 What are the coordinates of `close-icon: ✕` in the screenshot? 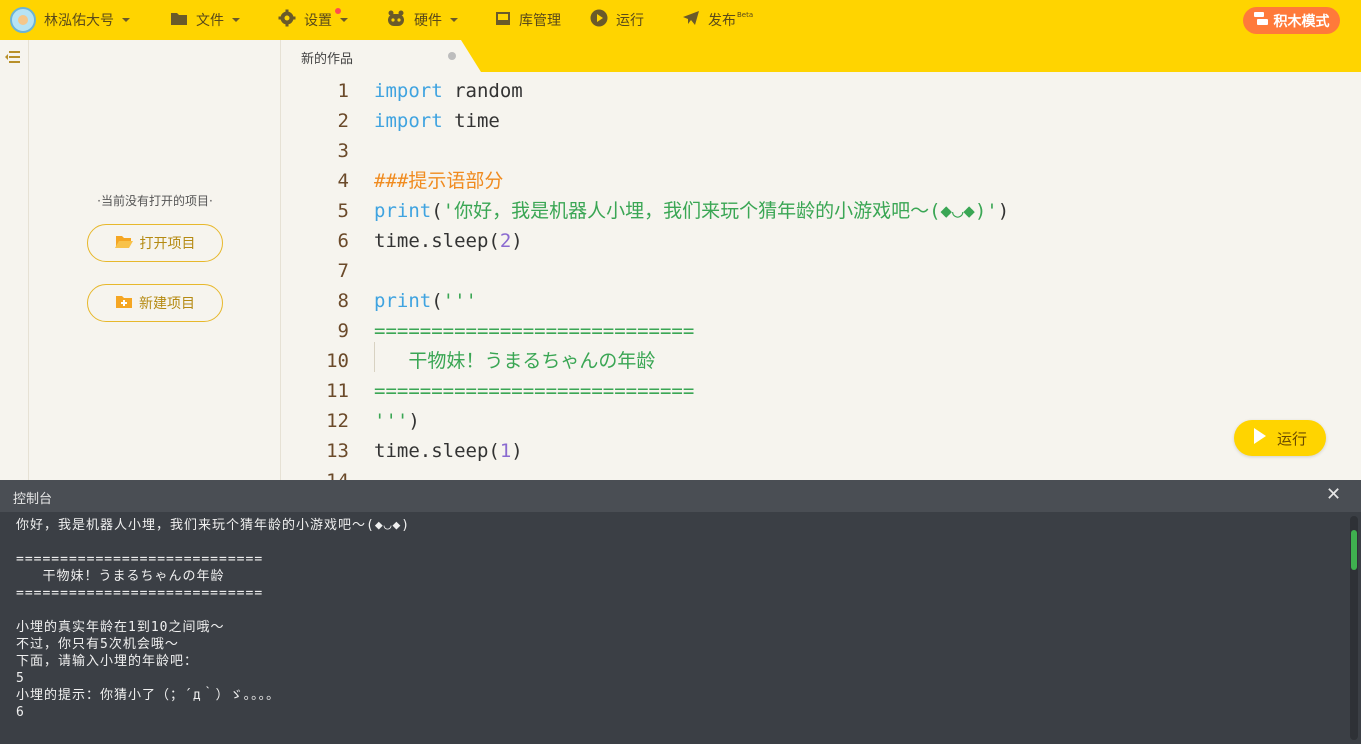 It's located at (1333, 495).